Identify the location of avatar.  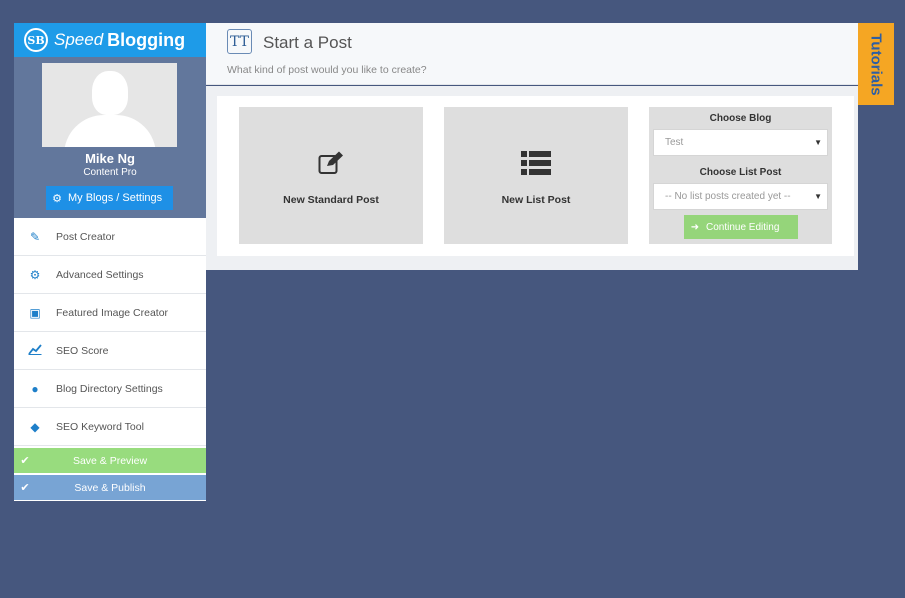
(109, 105).